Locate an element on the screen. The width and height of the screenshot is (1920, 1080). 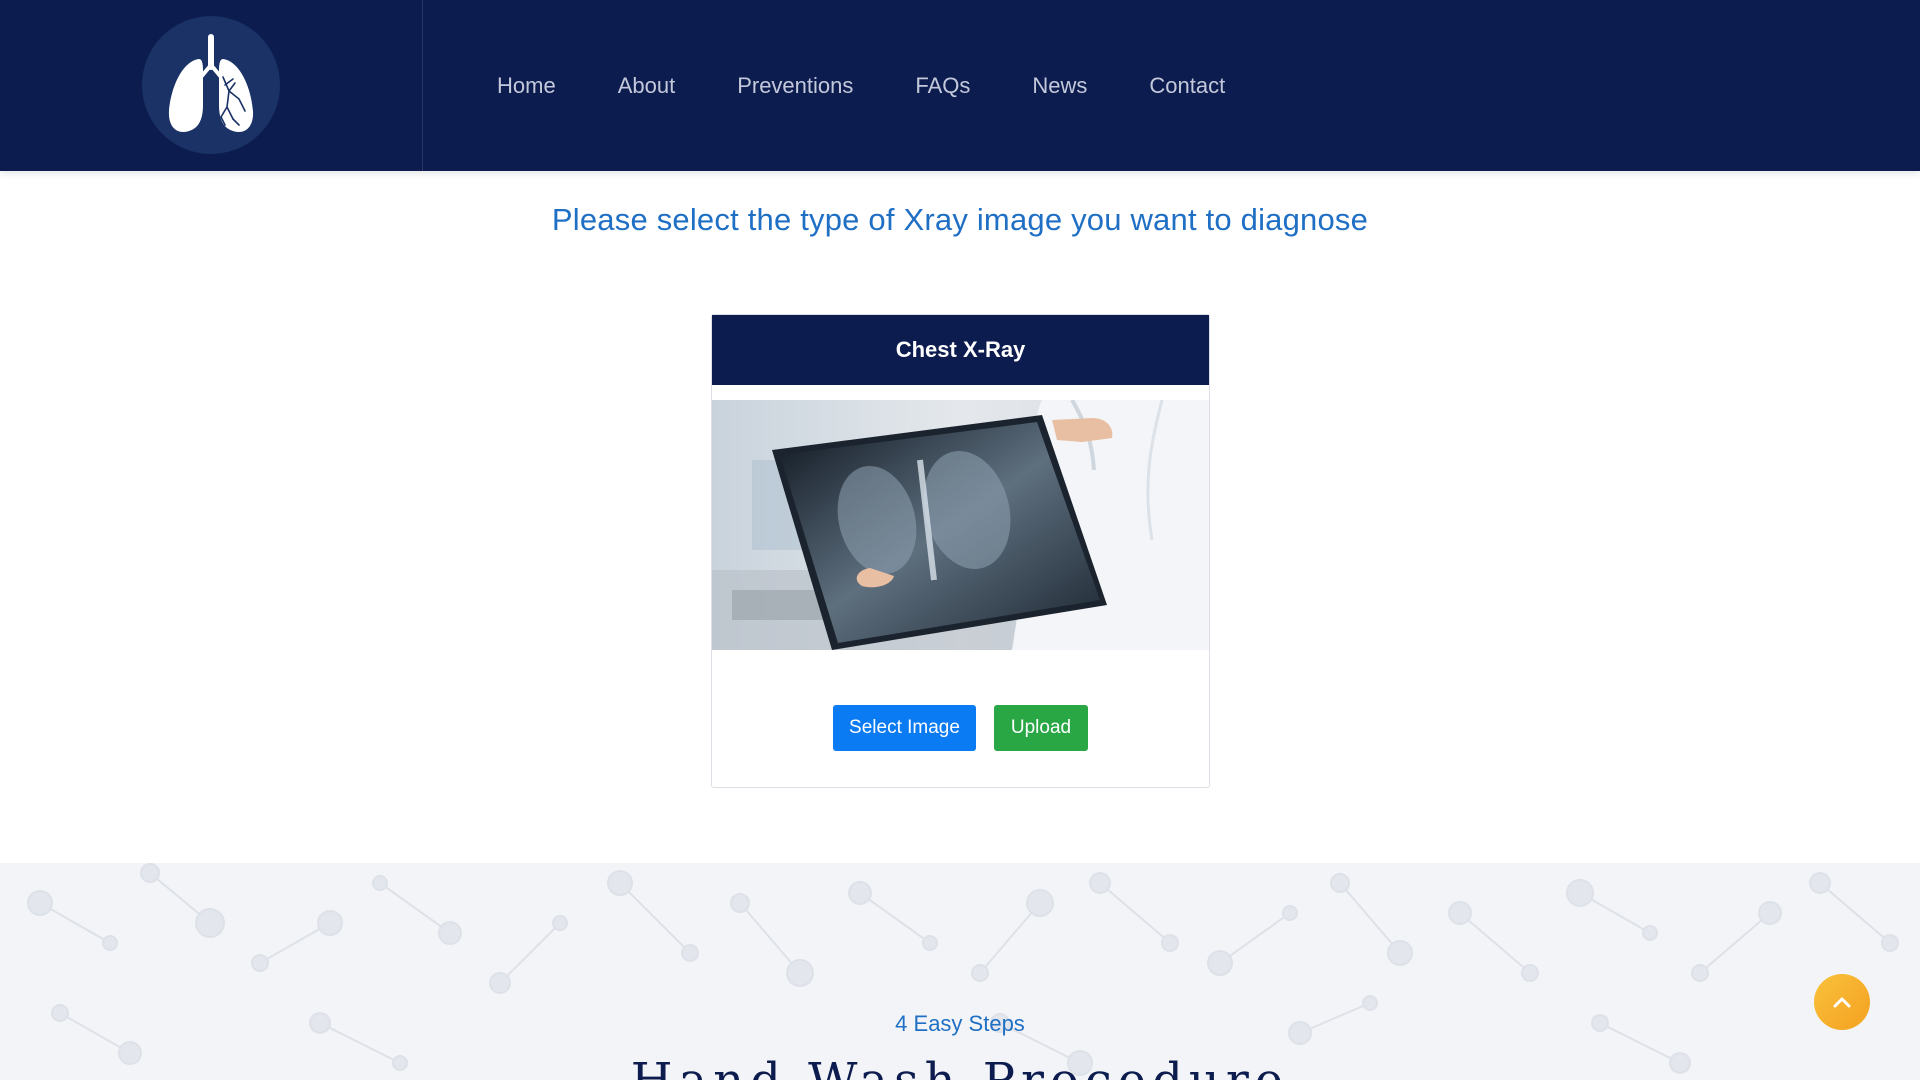
nav-faqs: FAQs is located at coordinates (942, 86).